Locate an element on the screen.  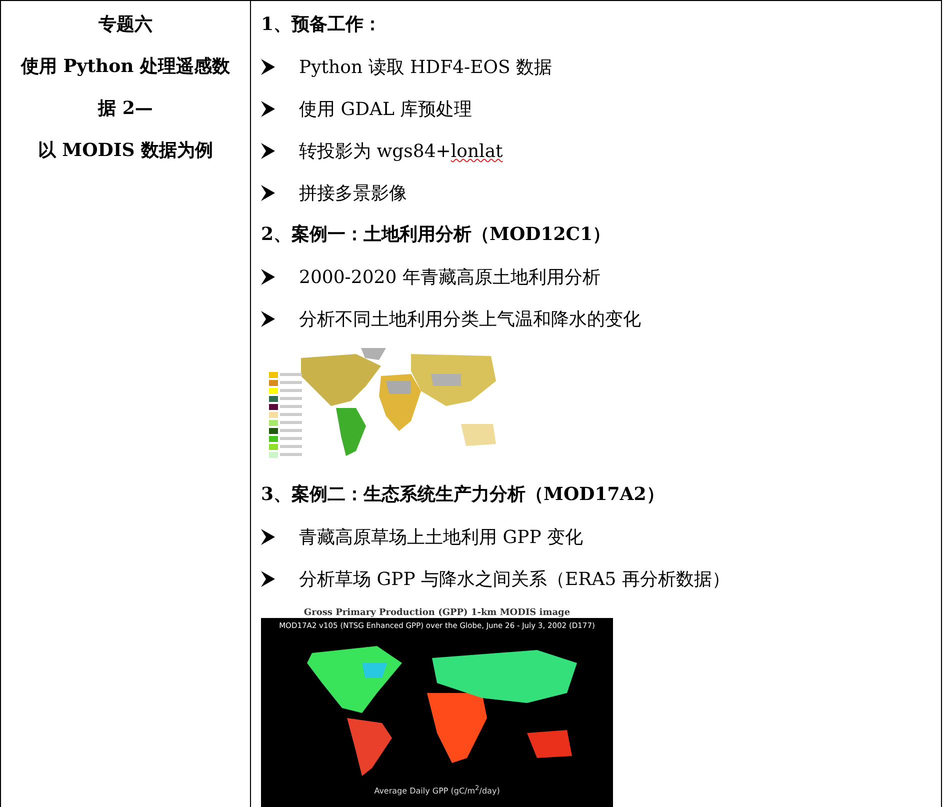
topic-title: 专题六 is located at coordinates (125, 25).